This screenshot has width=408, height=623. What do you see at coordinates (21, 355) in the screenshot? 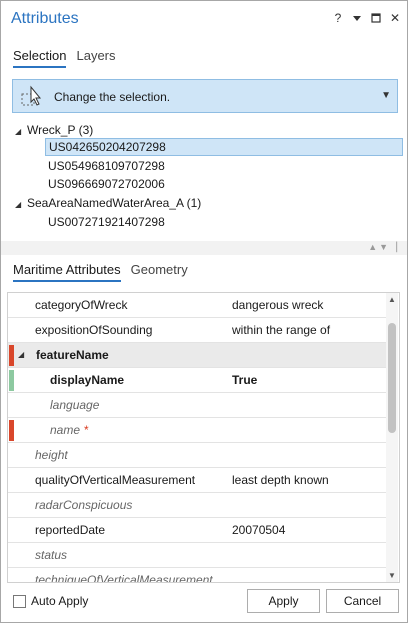
I see `collapse-triangle-icon: ◢` at bounding box center [21, 355].